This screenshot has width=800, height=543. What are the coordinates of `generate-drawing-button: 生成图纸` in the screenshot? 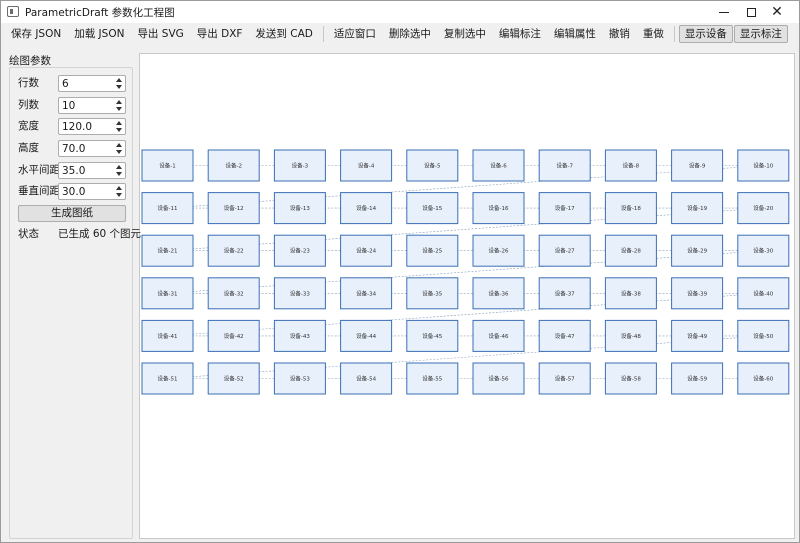 It's located at (72, 213).